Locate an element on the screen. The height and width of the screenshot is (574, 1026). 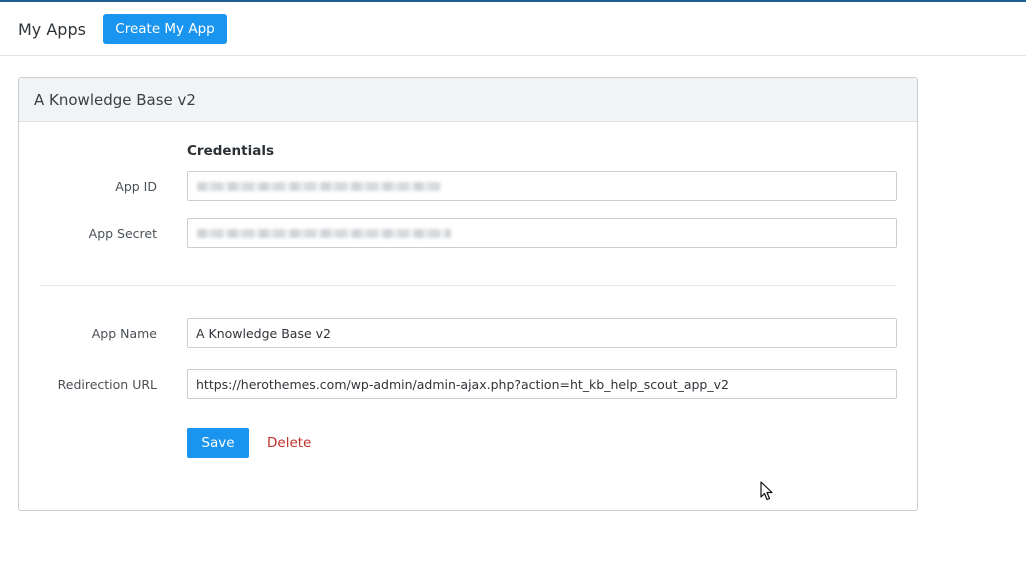
app-id-field is located at coordinates (542, 186).